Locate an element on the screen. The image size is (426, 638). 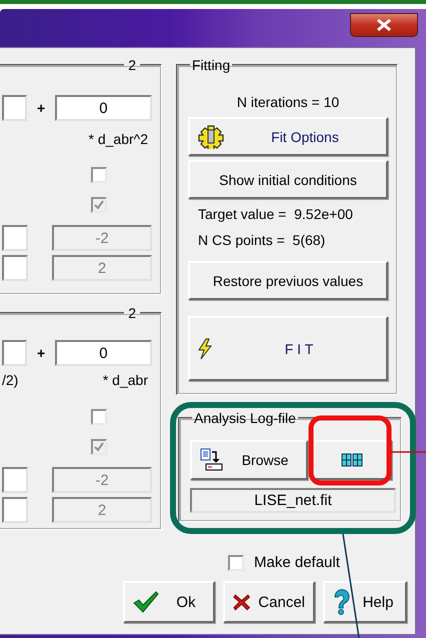
status-text: N iterations = 10 is located at coordinates (288, 102).